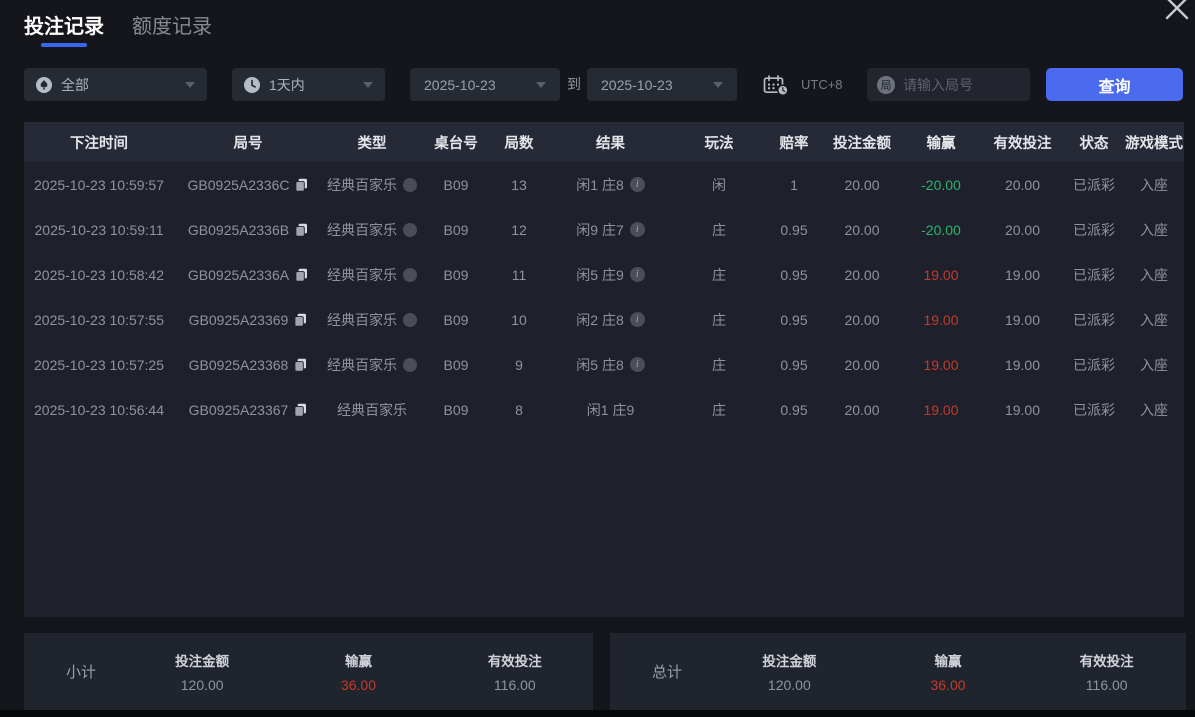 This screenshot has height=717, width=1195. I want to click on tab-quota-records: 额度记录, so click(172, 28).